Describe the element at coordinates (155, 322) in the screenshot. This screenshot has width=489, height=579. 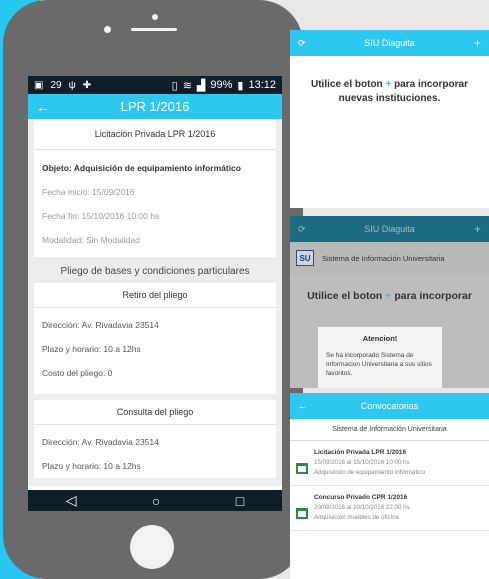
I see `retiro-direccion: Dirección: Av. Rivadavia 23514` at that location.